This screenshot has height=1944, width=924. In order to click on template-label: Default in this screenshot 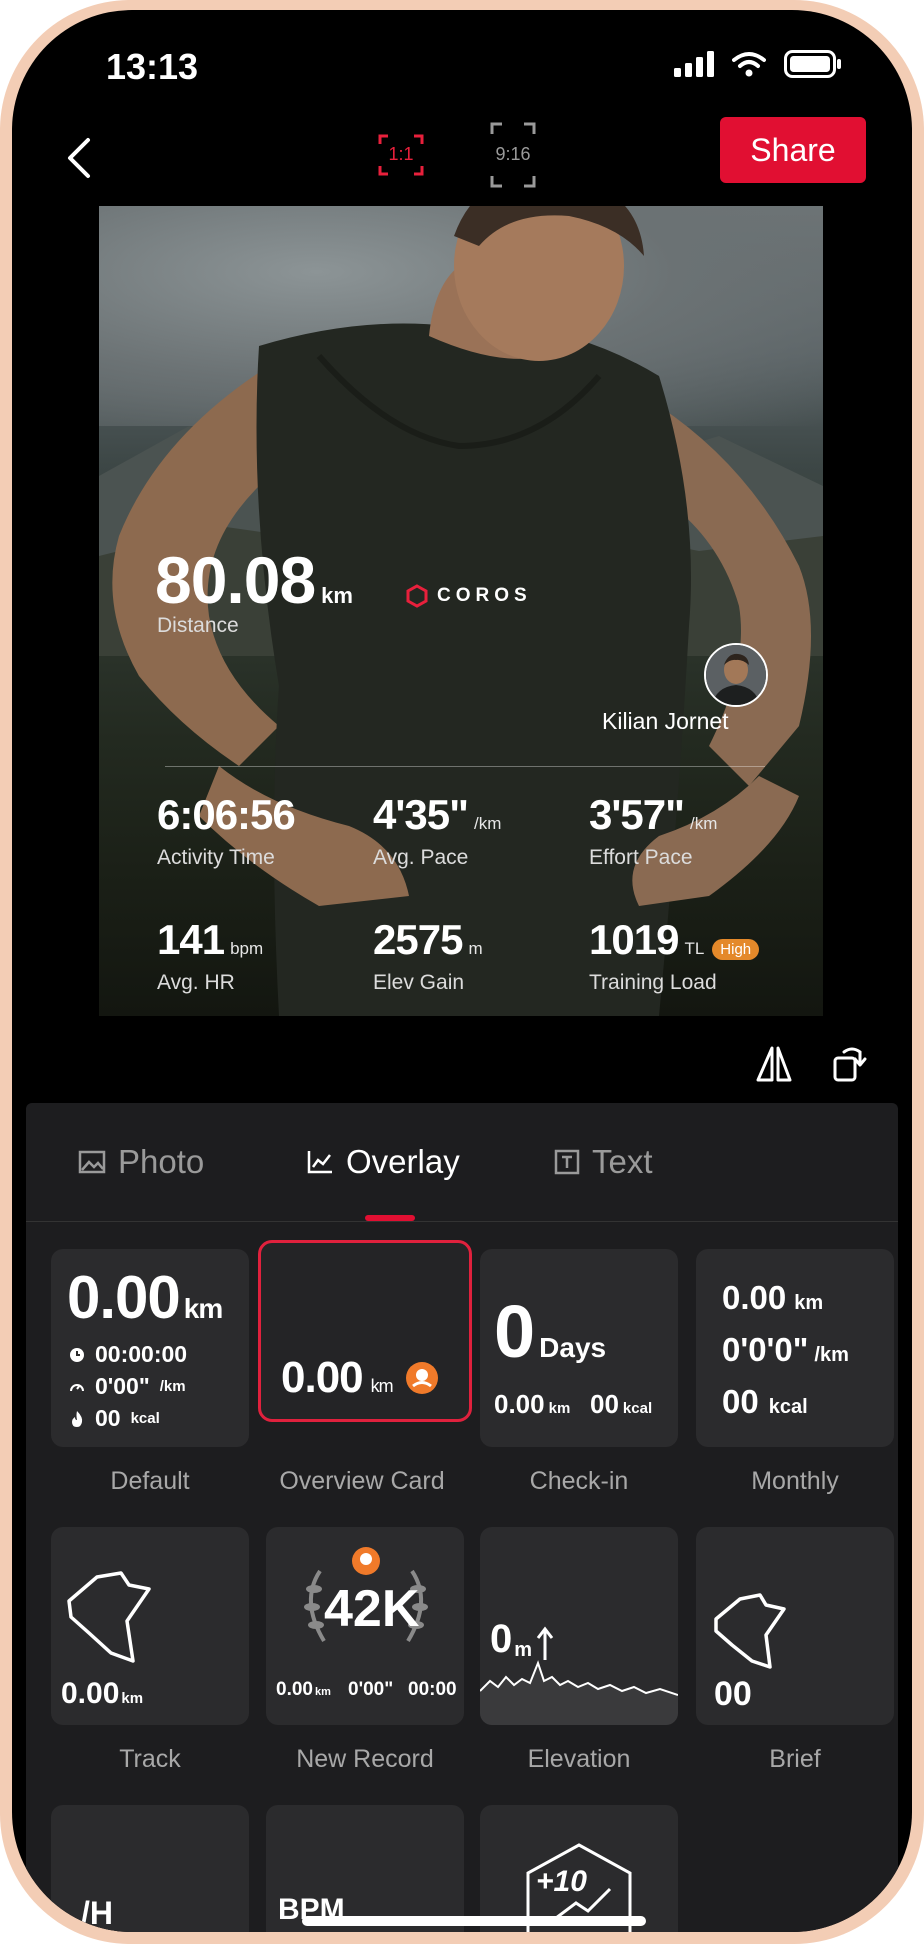, I will do `click(150, 1481)`.